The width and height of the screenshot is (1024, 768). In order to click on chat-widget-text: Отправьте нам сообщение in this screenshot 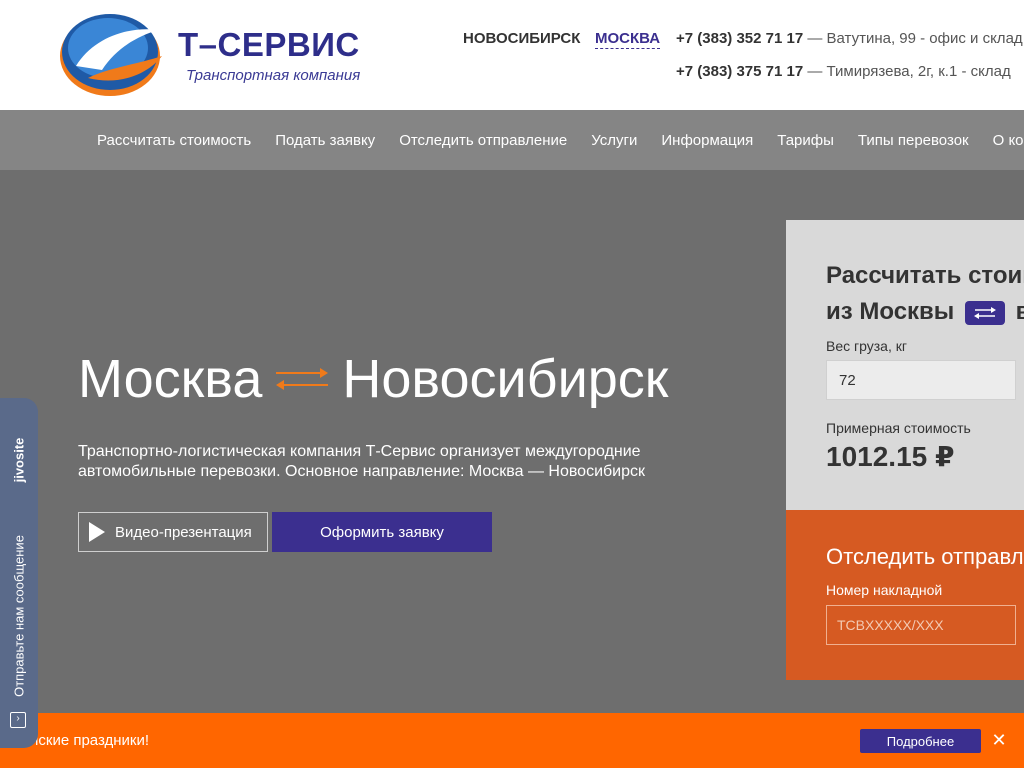, I will do `click(19, 616)`.